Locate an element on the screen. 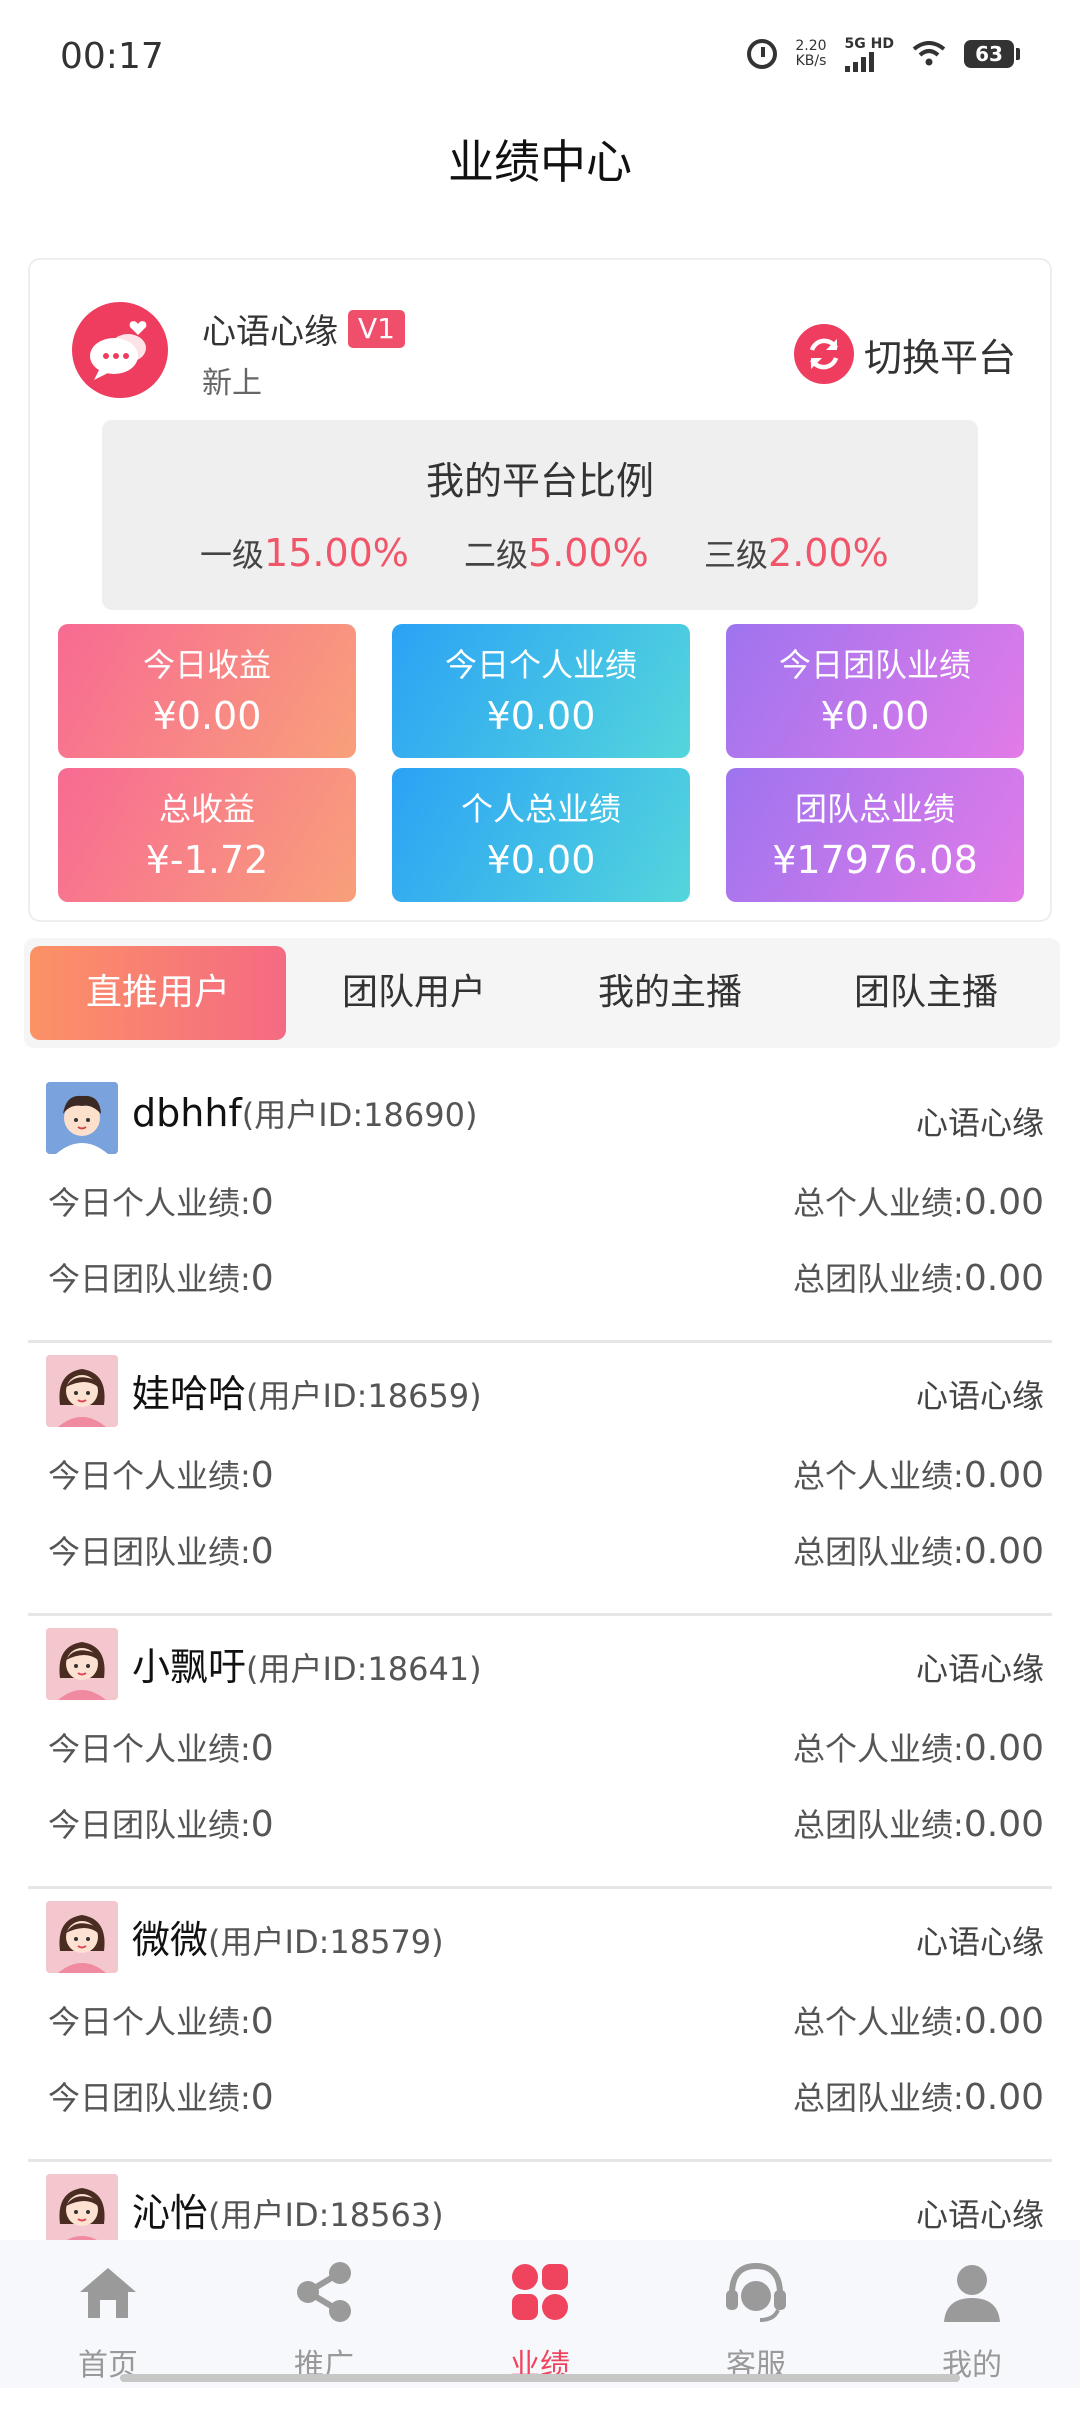 The image size is (1080, 2432). ratio-value: 2.00% is located at coordinates (828, 553).